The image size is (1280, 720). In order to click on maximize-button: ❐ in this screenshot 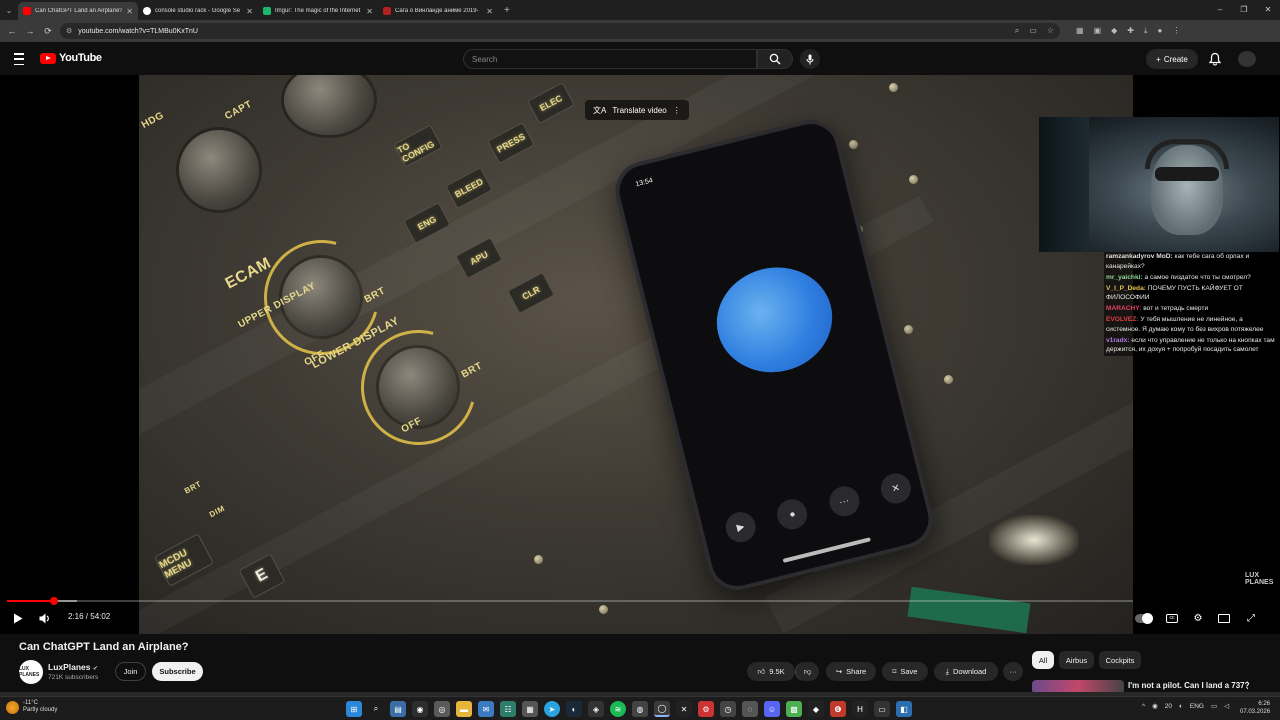, I will do `click(1244, 10)`.